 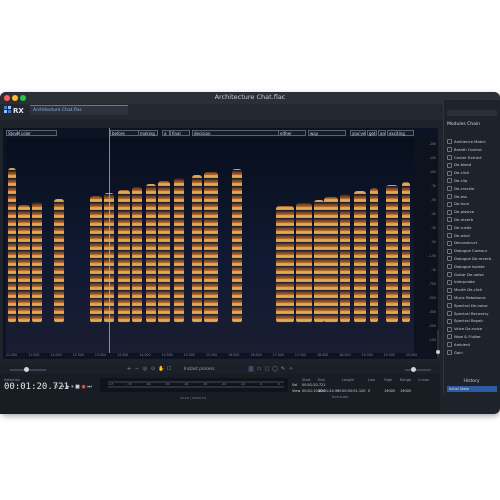 I want to click on module-item: De-crackle, so click(x=471, y=189).